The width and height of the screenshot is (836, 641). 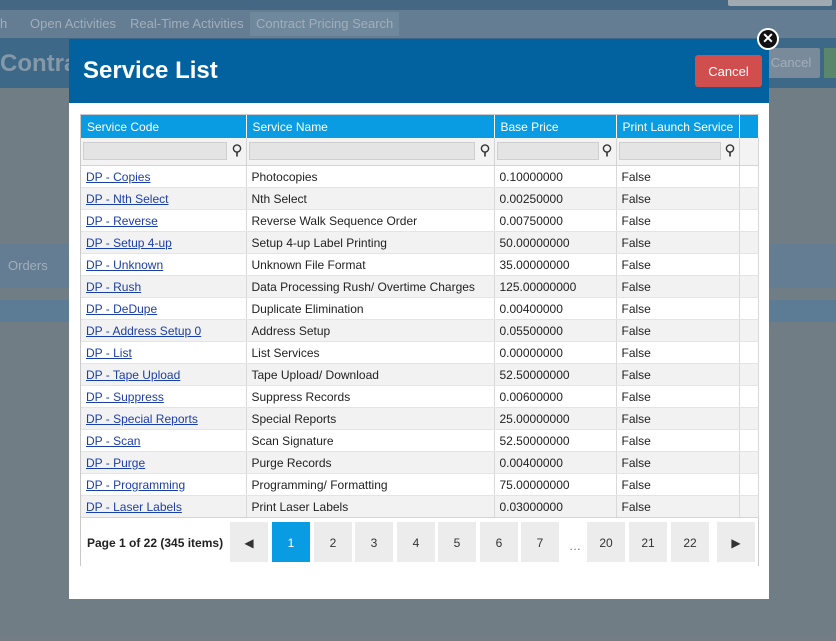 I want to click on service-code-link: DP - List, so click(x=109, y=353).